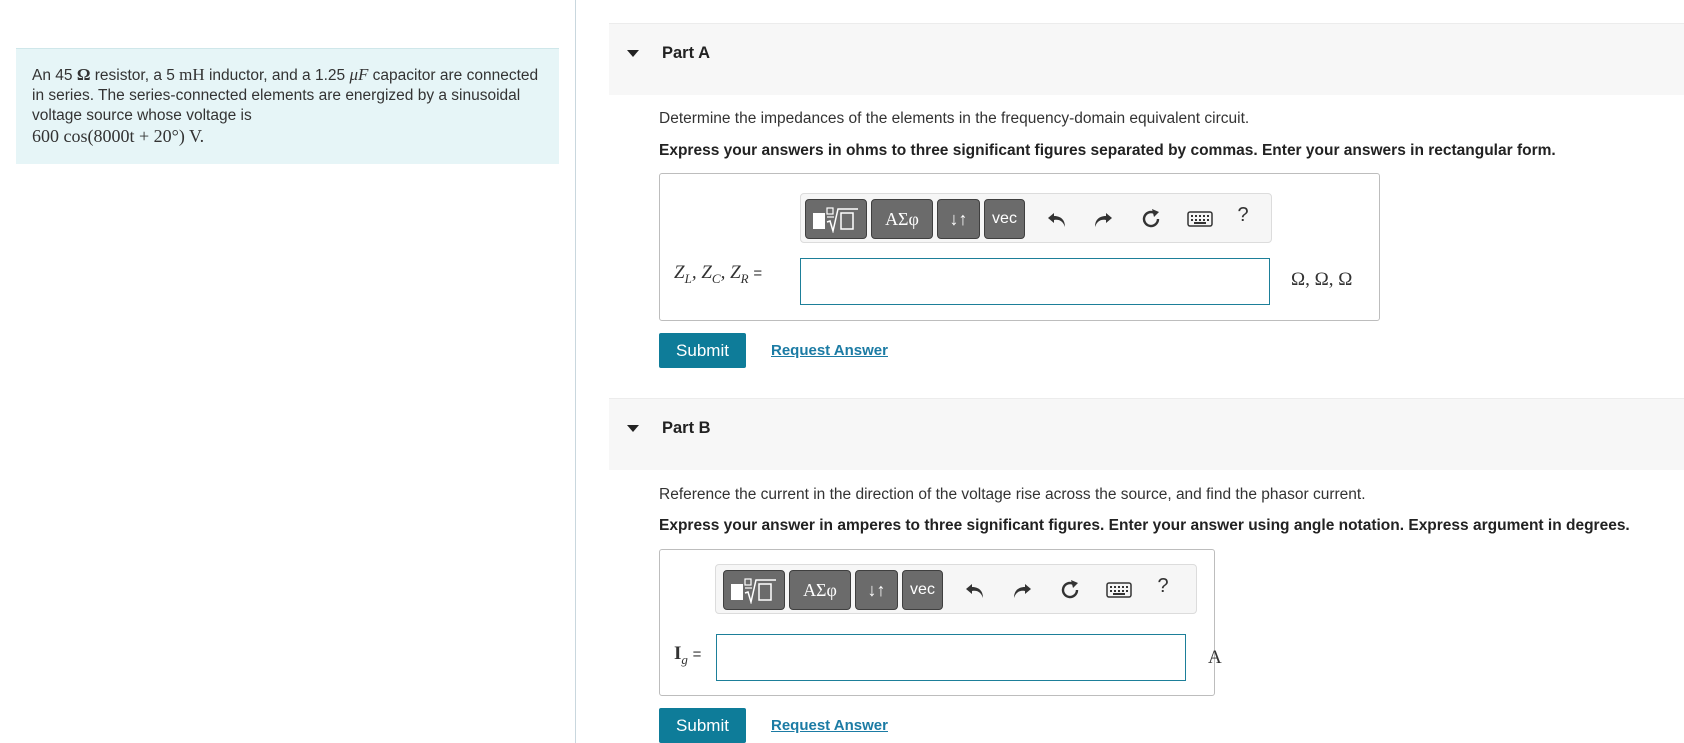 The image size is (1684, 743). I want to click on mh-unit: mH, so click(192, 74).